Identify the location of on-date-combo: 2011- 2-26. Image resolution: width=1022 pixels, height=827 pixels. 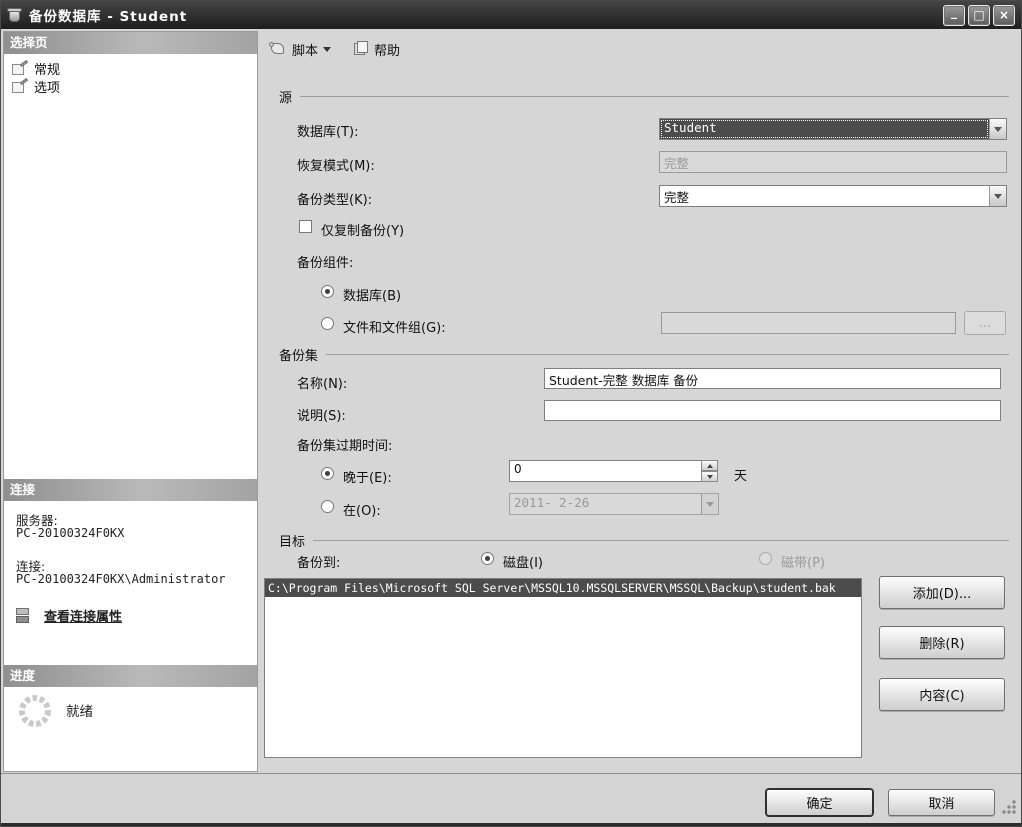
(614, 504).